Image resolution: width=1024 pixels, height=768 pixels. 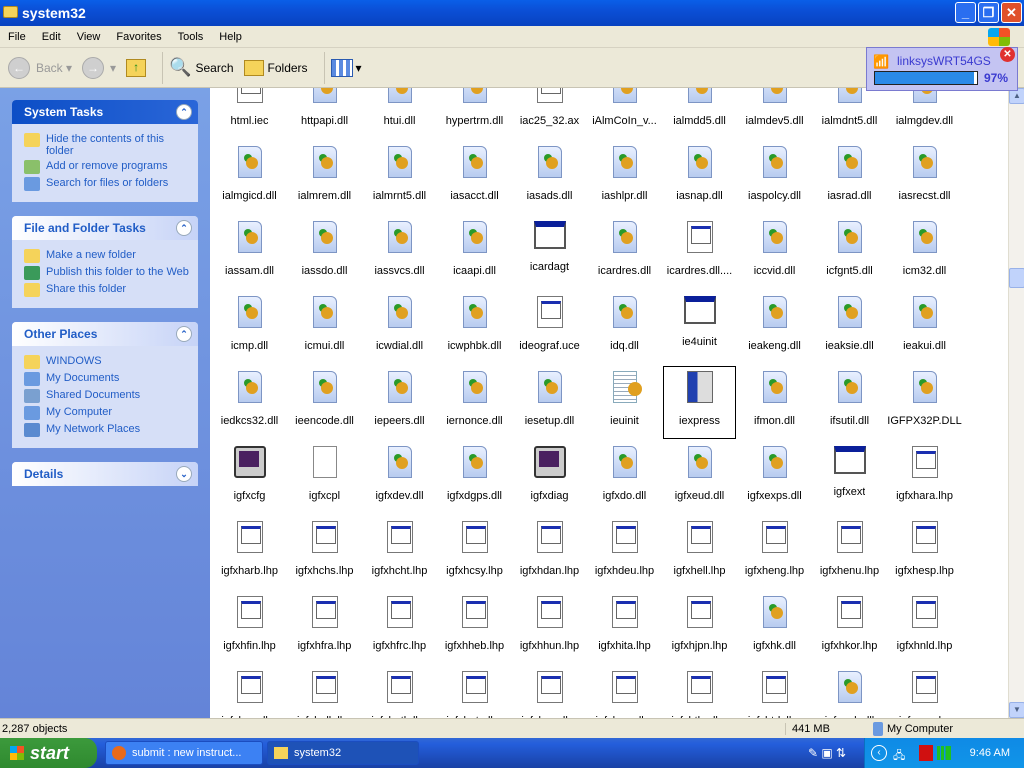 What do you see at coordinates (924, 177) in the screenshot?
I see `file-item: iasrecst.dll` at bounding box center [924, 177].